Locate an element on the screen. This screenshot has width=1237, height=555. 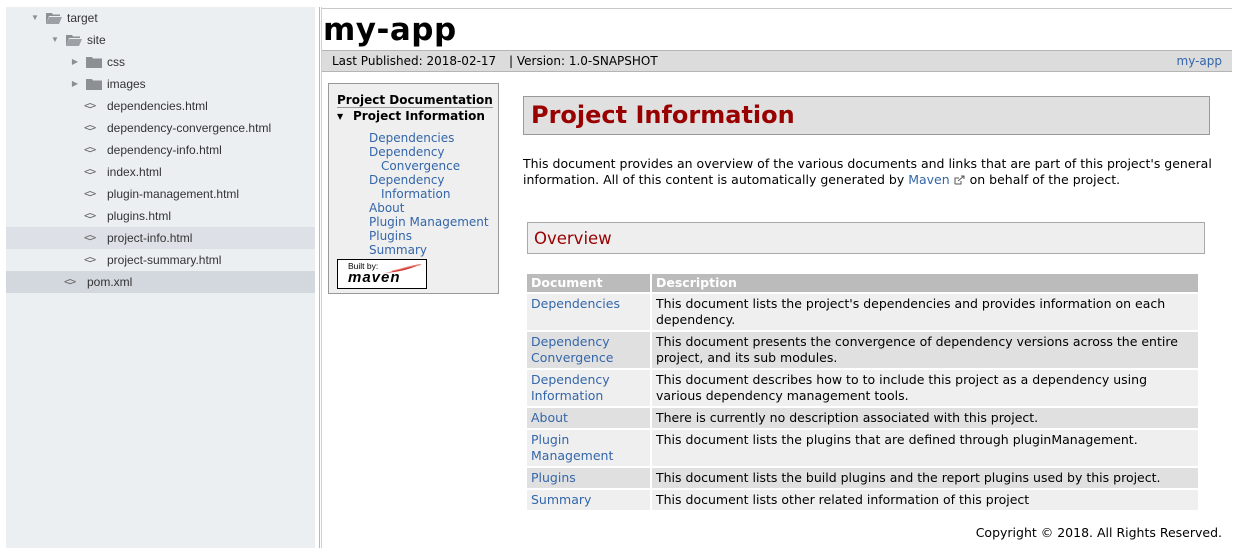
nav-link-label: Plugin Management is located at coordinates (429, 222).